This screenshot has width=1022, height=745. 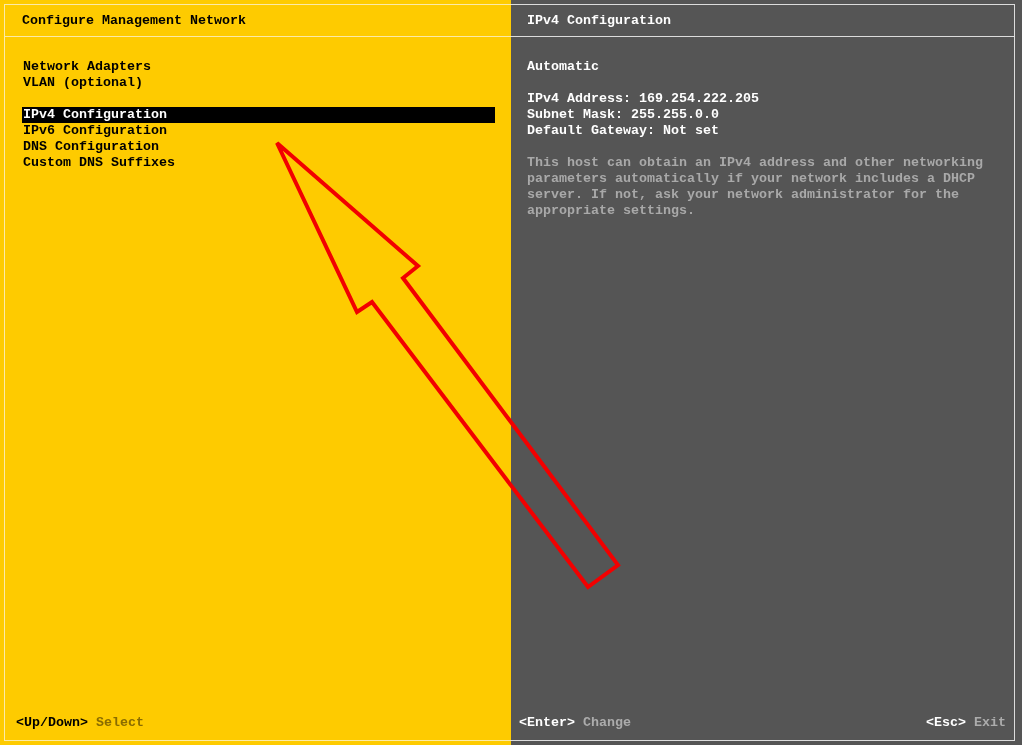 What do you see at coordinates (755, 187) in the screenshot?
I see `description-text: This host can obtain an IPv4 address and other networking parameters automatically if your network includes a DHCP server. If not, ask your network administrator for the appropriate settings.` at bounding box center [755, 187].